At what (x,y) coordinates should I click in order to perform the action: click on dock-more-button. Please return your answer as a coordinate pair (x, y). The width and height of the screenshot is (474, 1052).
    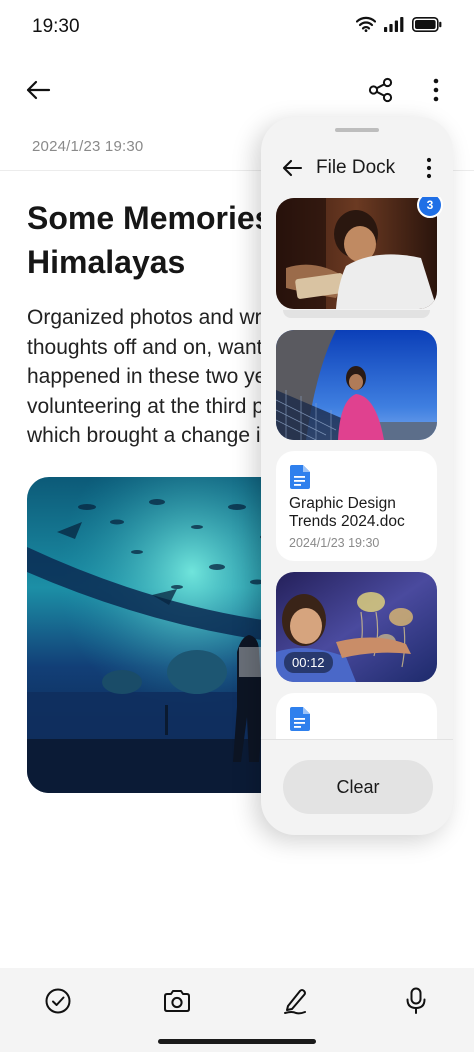
    Looking at the image, I should click on (429, 168).